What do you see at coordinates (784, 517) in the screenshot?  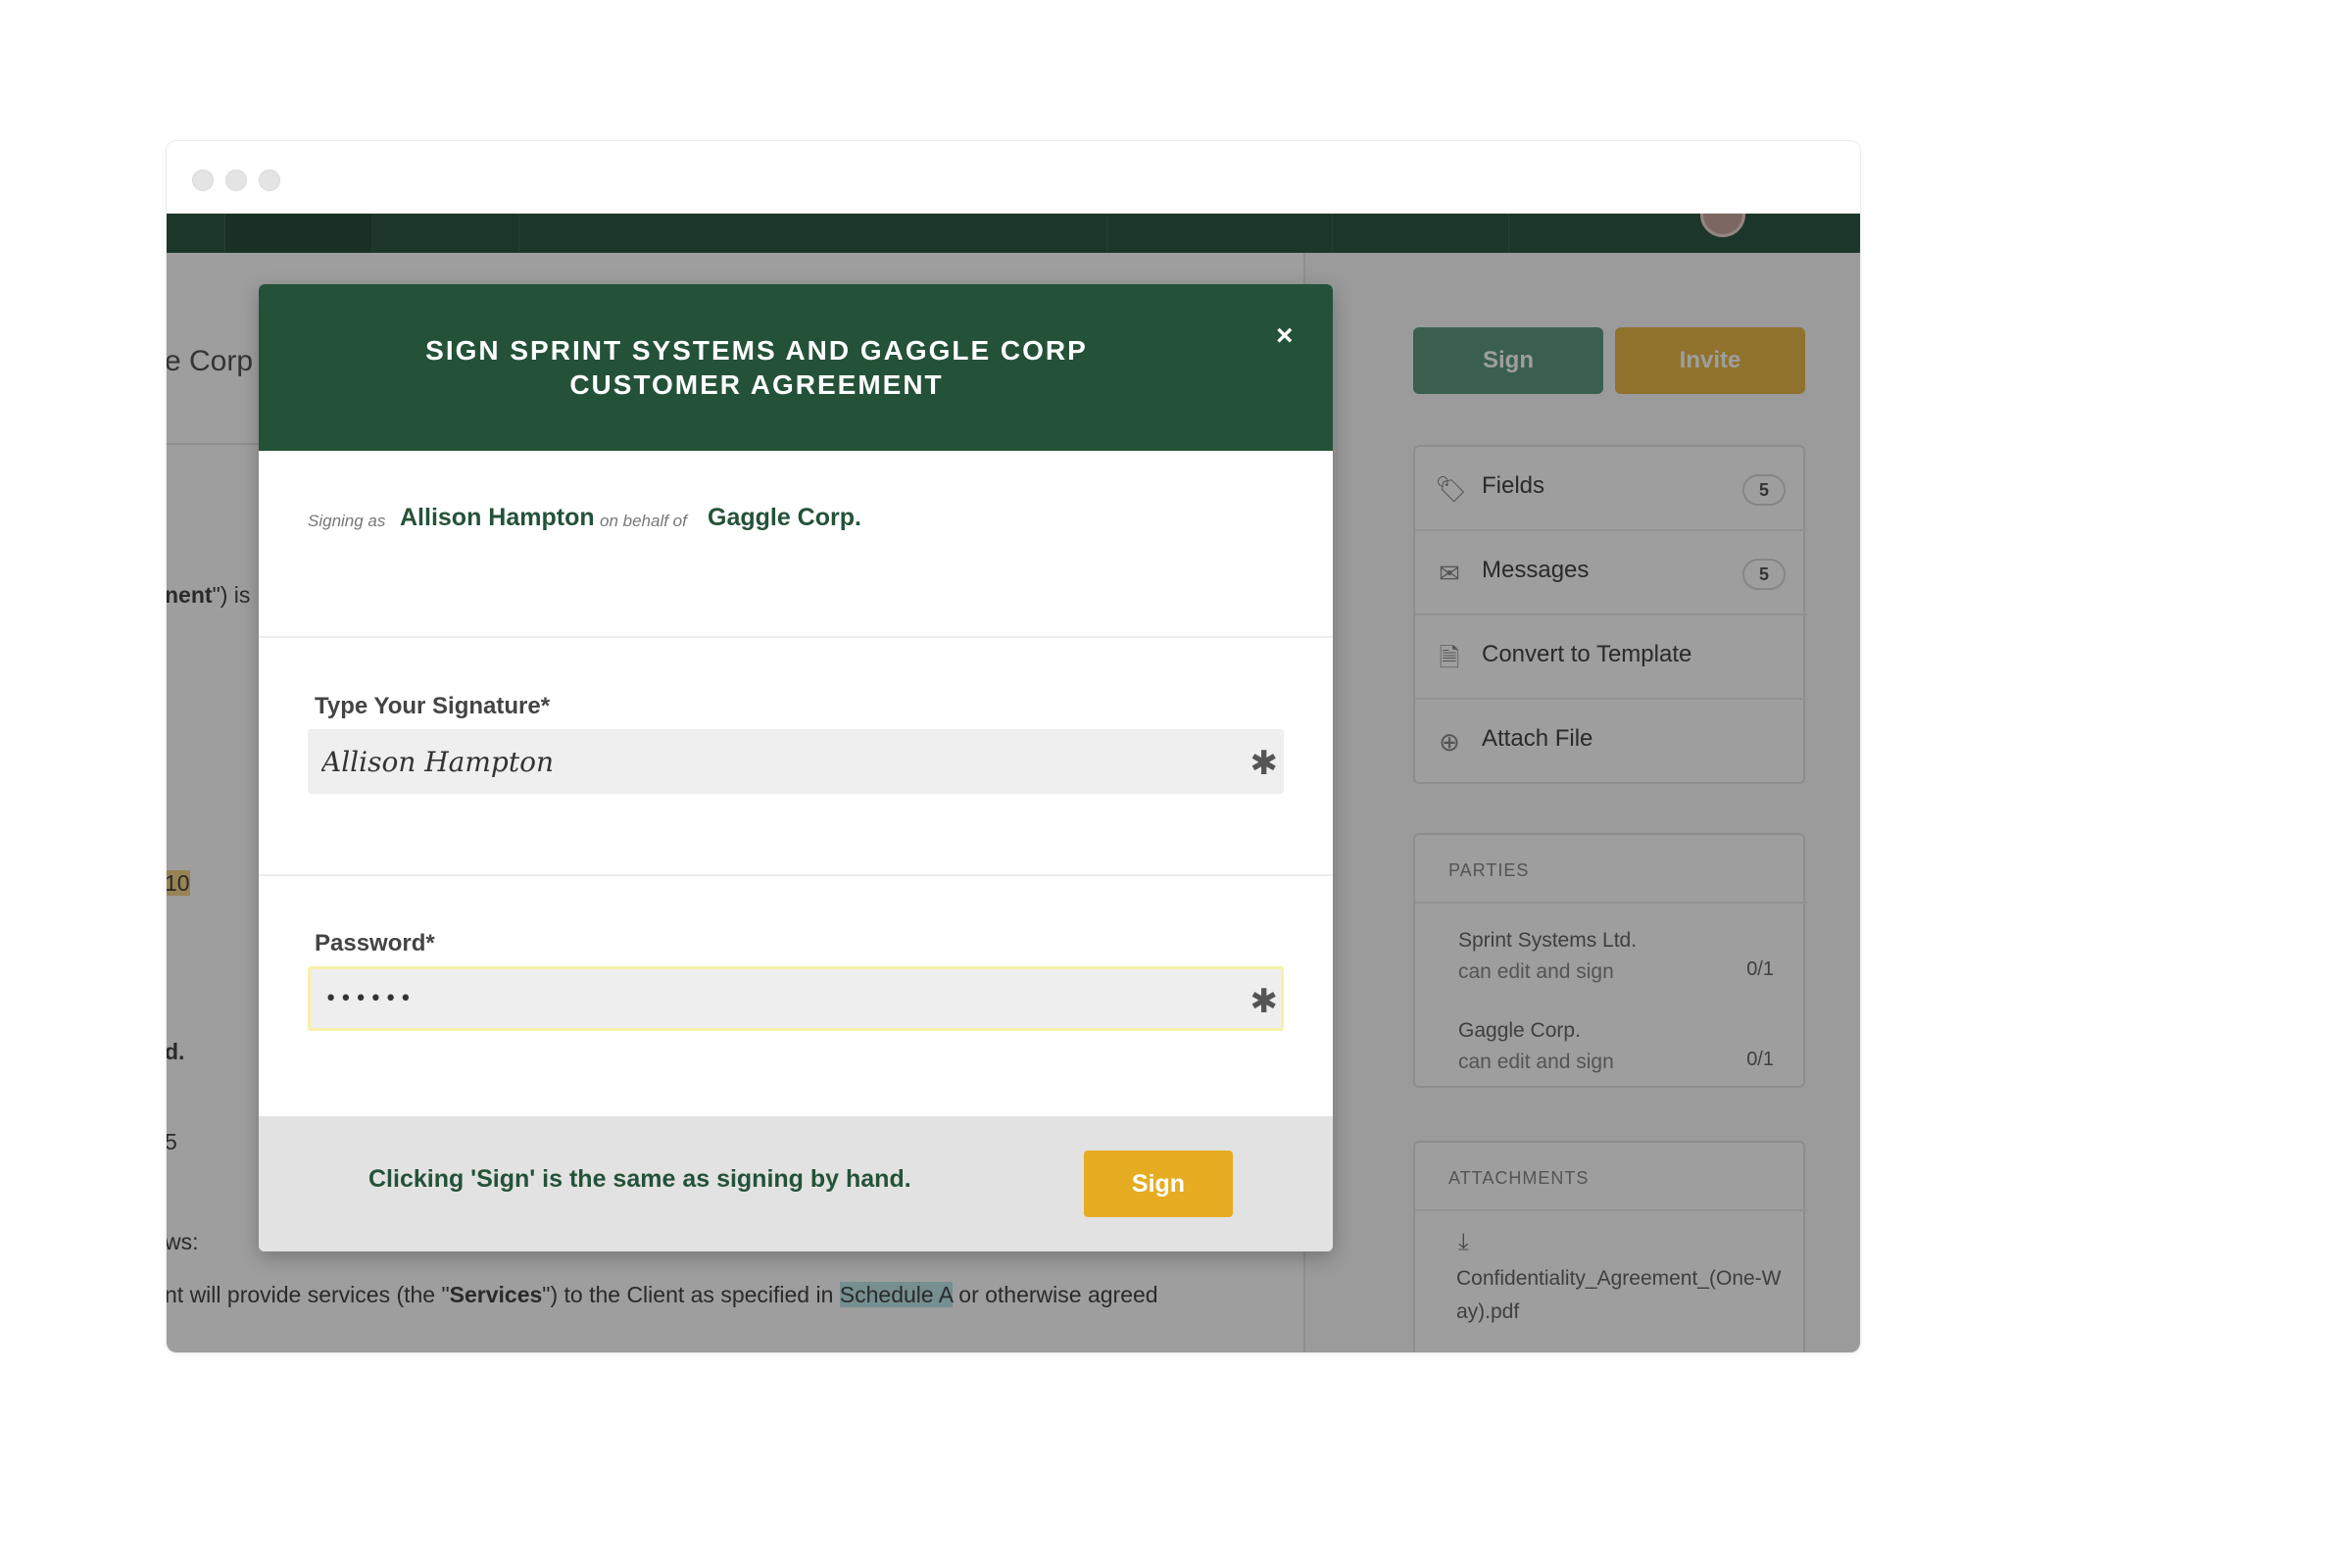 I see `company-name: Gaggle Corp.` at bounding box center [784, 517].